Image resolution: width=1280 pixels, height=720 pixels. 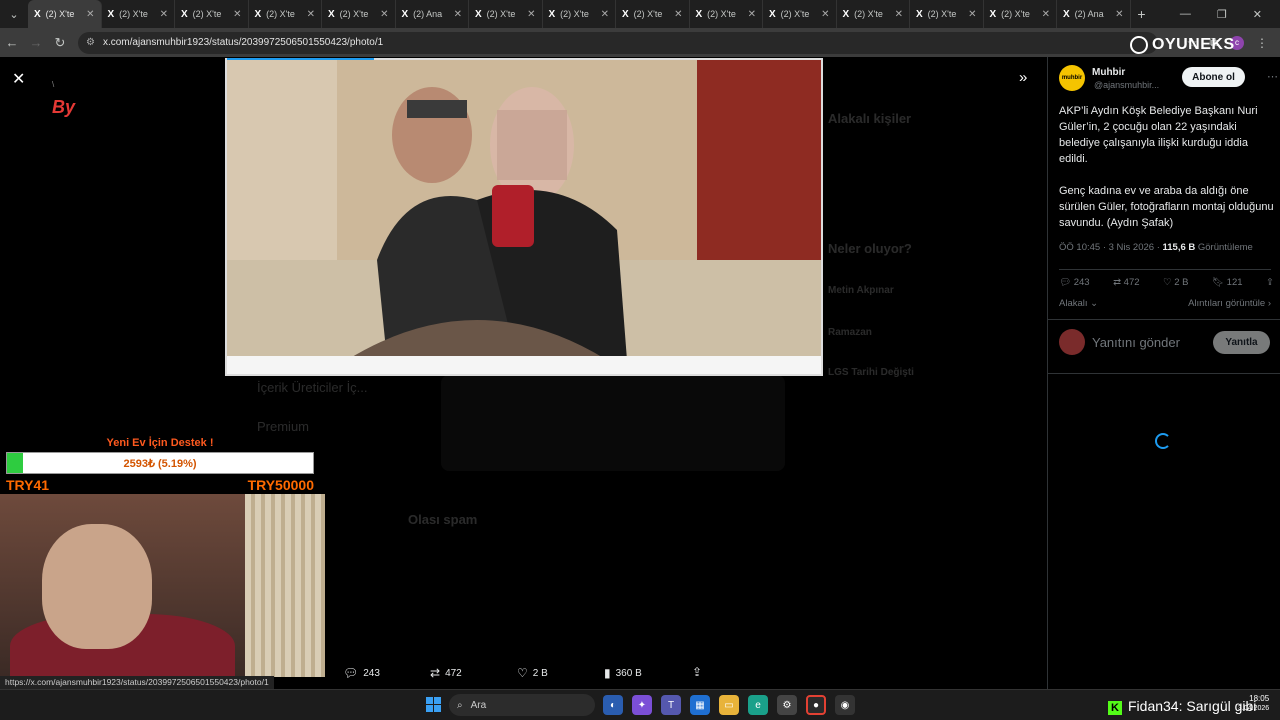 I want to click on reload-icon: ↻, so click(x=60, y=43).